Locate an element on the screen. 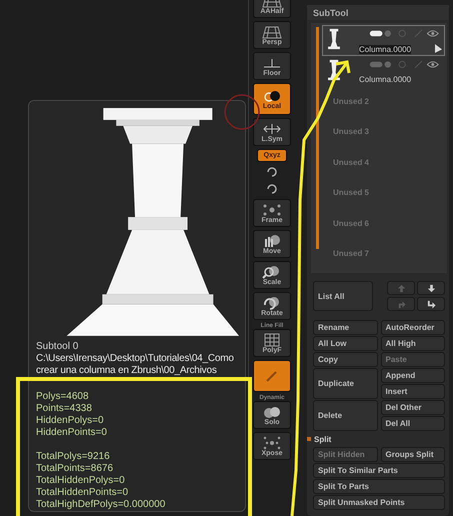 The image size is (453, 516). subtool-label: Subtool 0 is located at coordinates (58, 347).